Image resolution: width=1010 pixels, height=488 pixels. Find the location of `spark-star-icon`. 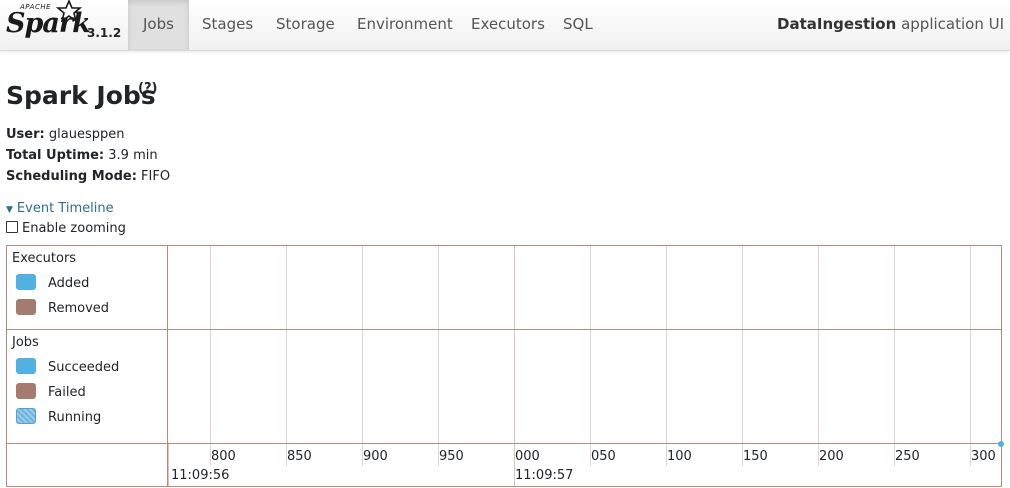

spark-star-icon is located at coordinates (69, 11).